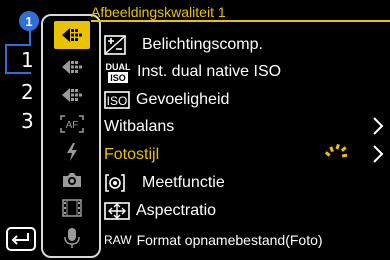 Image resolution: width=390 pixels, height=260 pixels. I want to click on svg-text: DUAL, so click(118, 67).